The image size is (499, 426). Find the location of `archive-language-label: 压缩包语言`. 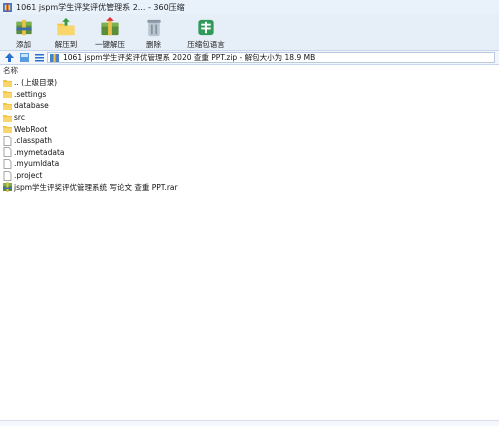

archive-language-label: 压缩包语言 is located at coordinates (206, 44).